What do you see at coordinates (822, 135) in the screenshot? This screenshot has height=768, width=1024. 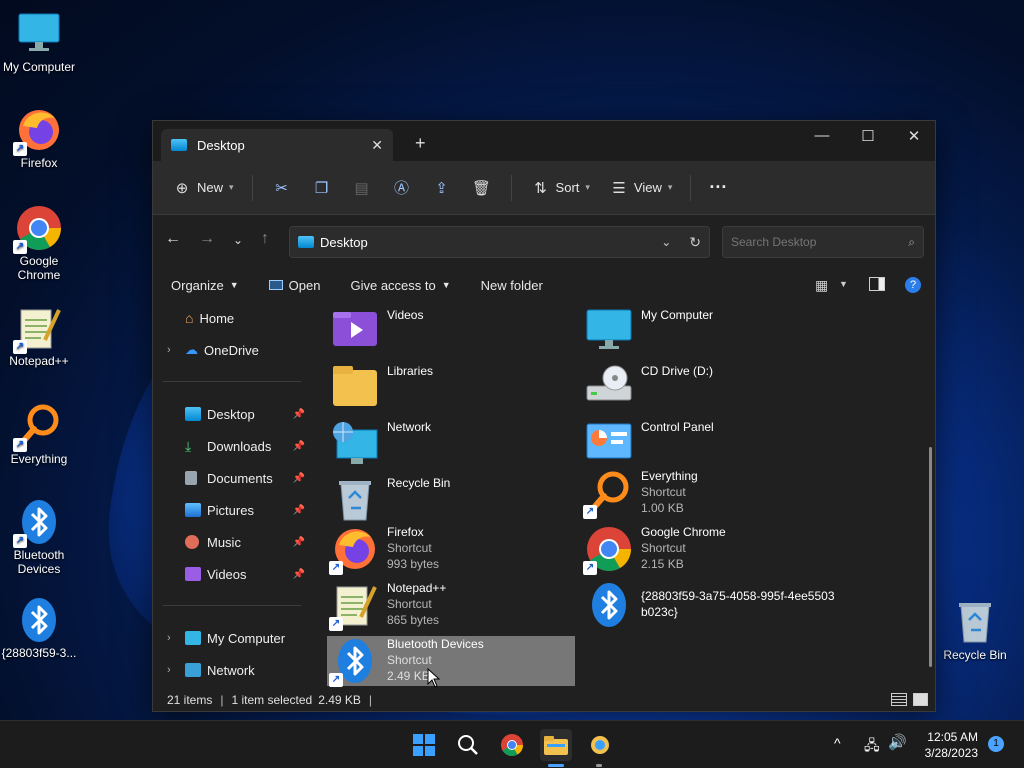 I see `minimize-button: —` at bounding box center [822, 135].